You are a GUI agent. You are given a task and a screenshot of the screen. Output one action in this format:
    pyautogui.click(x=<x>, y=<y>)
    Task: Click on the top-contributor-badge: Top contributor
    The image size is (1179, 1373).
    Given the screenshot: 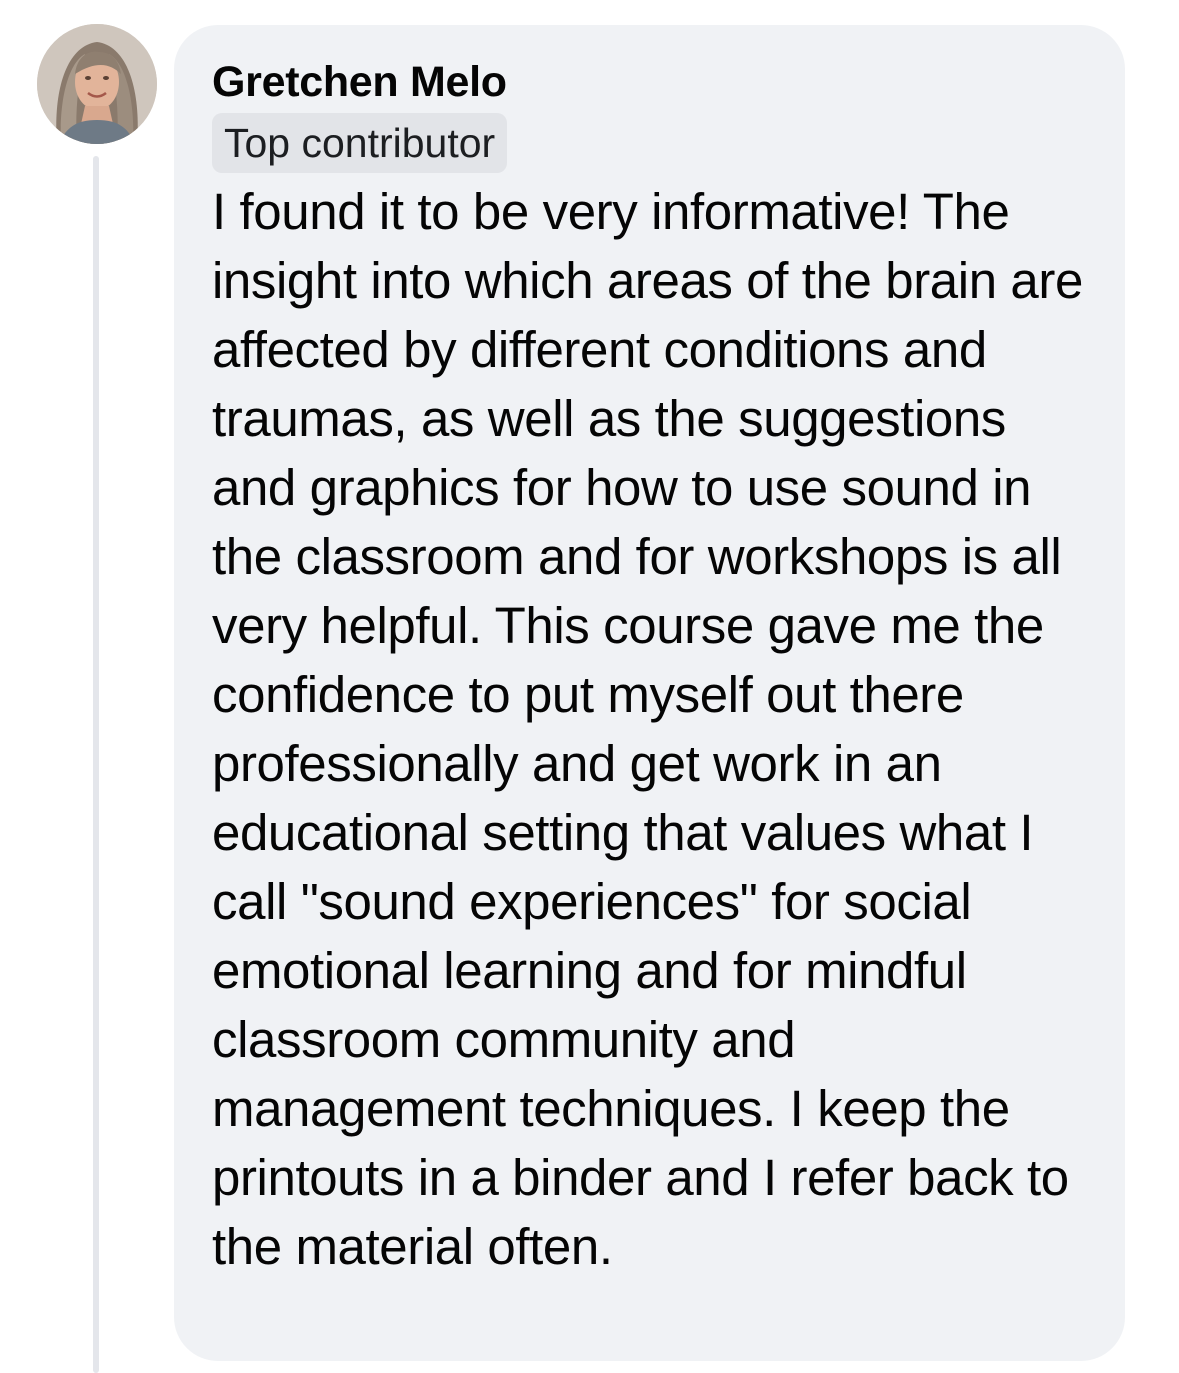 What is the action you would take?
    pyautogui.click(x=360, y=143)
    